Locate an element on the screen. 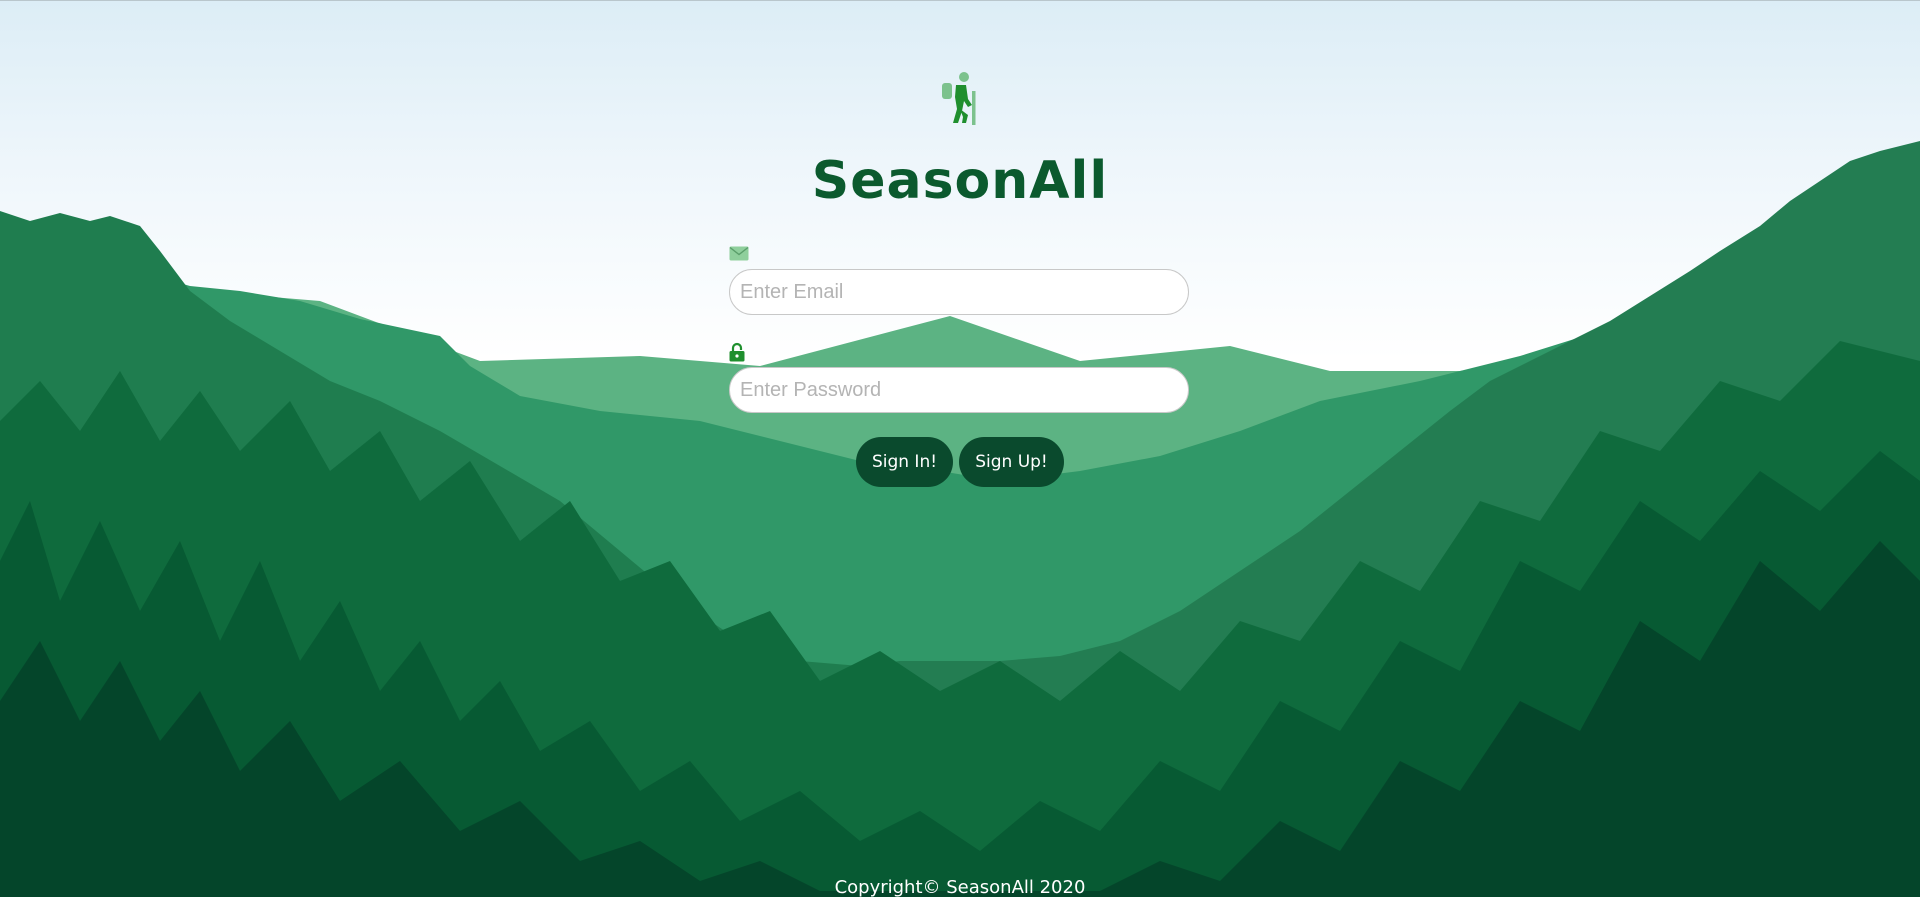 This screenshot has width=1920, height=897. envelope-icon is located at coordinates (739, 253).